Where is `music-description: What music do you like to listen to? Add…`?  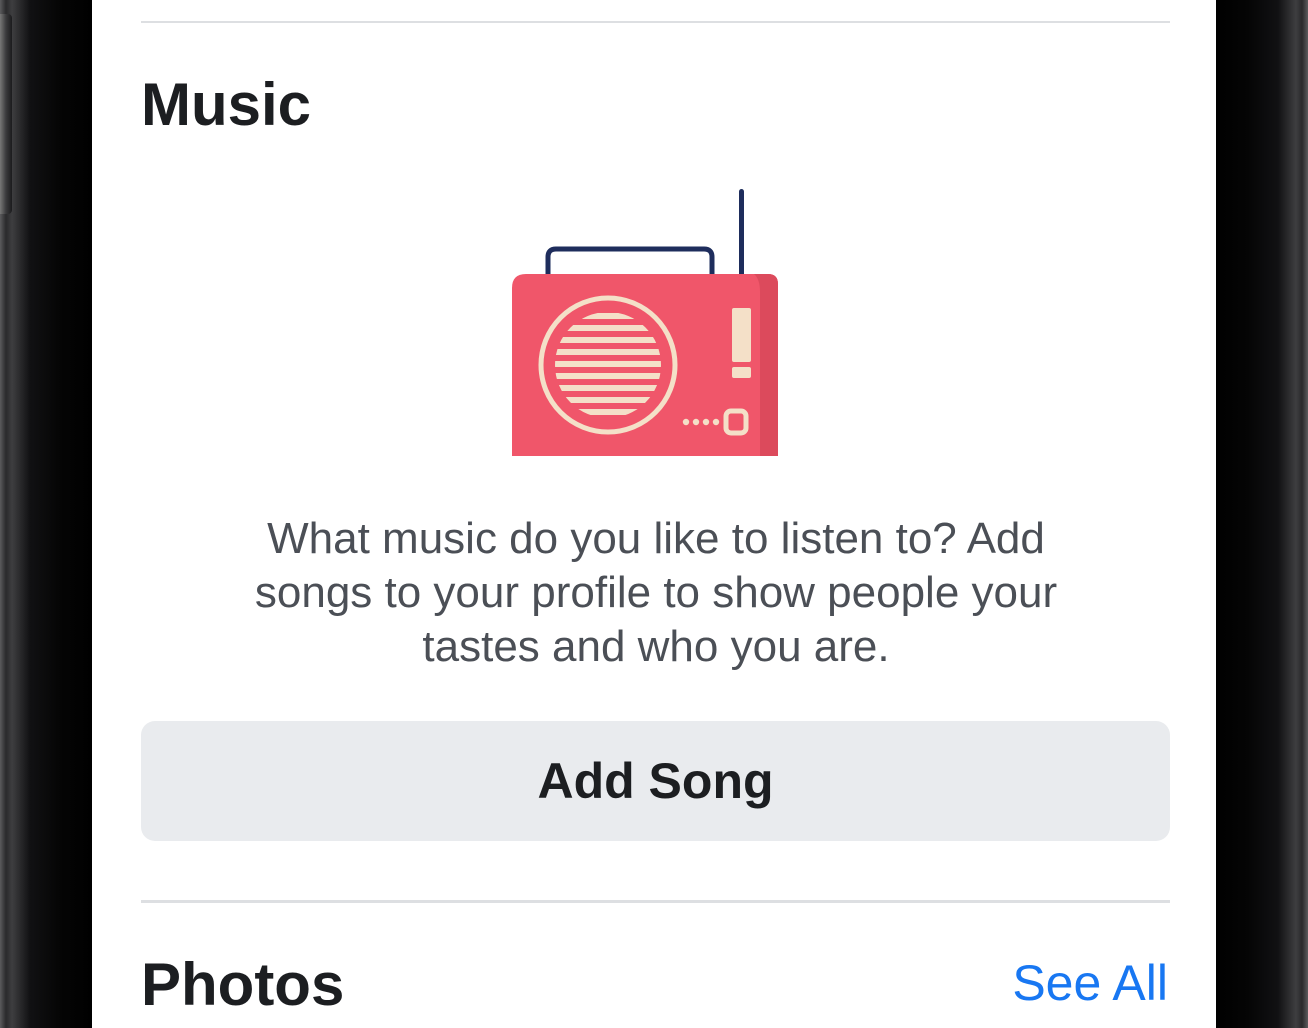 music-description: What music do you like to listen to? Add… is located at coordinates (656, 592).